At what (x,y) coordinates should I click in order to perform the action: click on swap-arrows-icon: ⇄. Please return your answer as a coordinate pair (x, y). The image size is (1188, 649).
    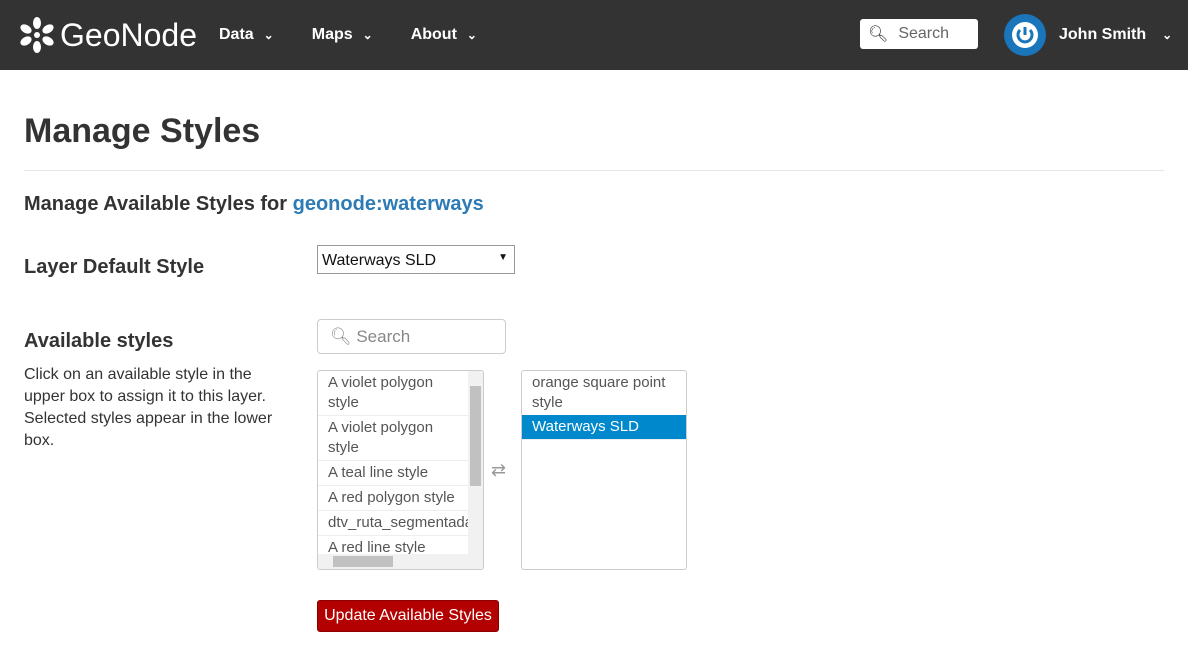
    Looking at the image, I should click on (499, 470).